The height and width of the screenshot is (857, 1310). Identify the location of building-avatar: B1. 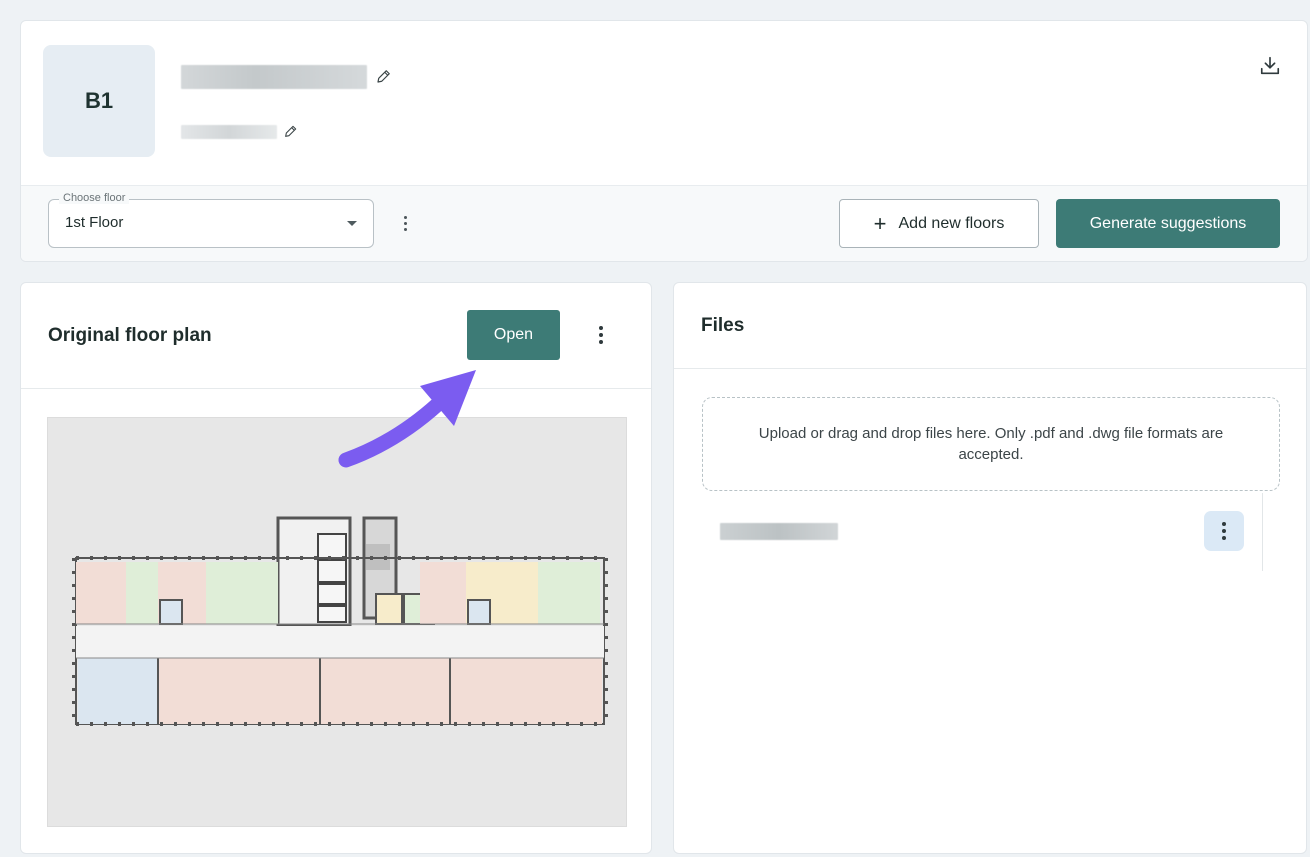
(99, 101).